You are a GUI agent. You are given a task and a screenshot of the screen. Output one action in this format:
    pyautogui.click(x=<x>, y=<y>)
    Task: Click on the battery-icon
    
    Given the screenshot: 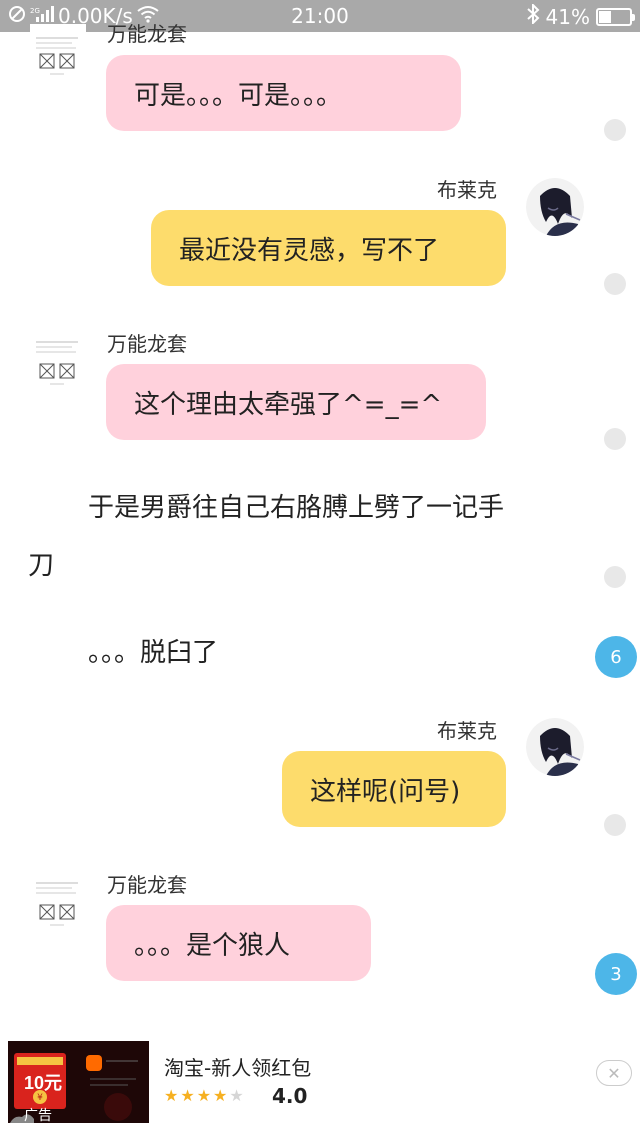 What is the action you would take?
    pyautogui.click(x=615, y=16)
    